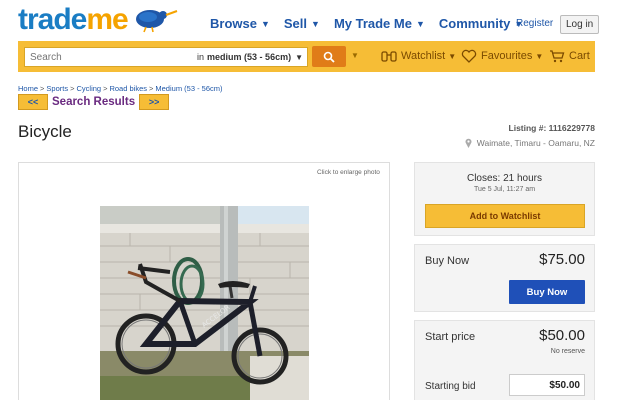  I want to click on buy-now-label: Buy Now, so click(447, 261).